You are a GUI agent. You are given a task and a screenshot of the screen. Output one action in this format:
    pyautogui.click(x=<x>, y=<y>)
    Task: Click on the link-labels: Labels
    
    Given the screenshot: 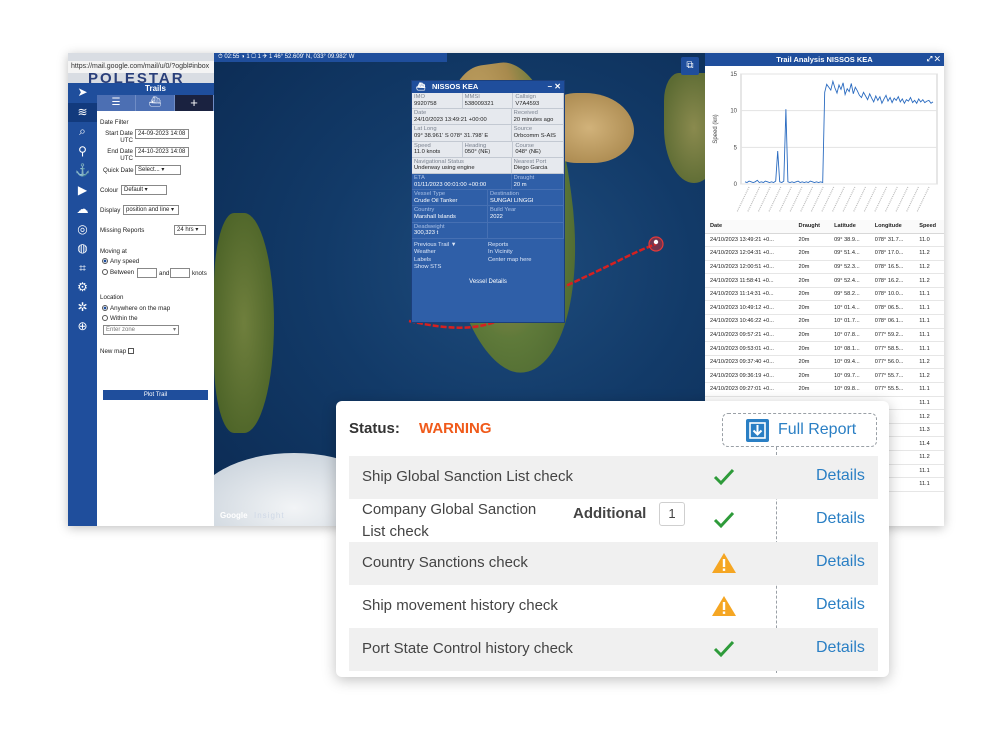 What is the action you would take?
    pyautogui.click(x=451, y=261)
    